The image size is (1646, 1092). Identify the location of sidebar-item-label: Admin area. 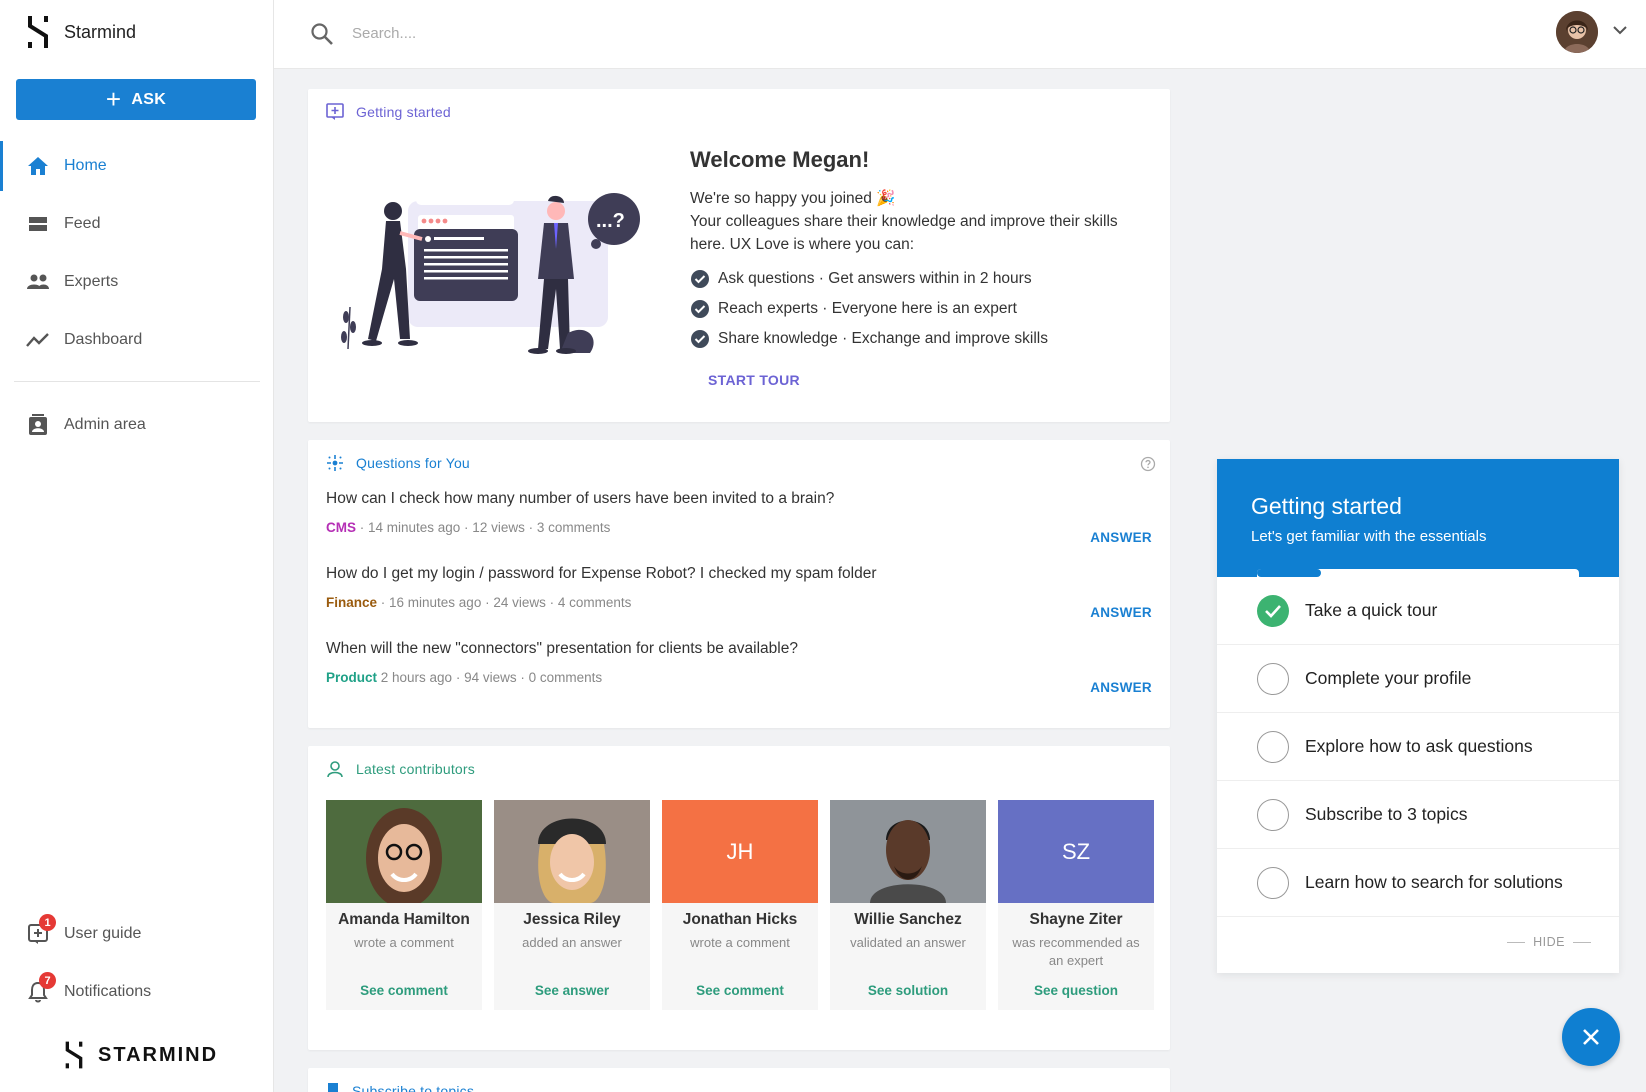
(105, 424).